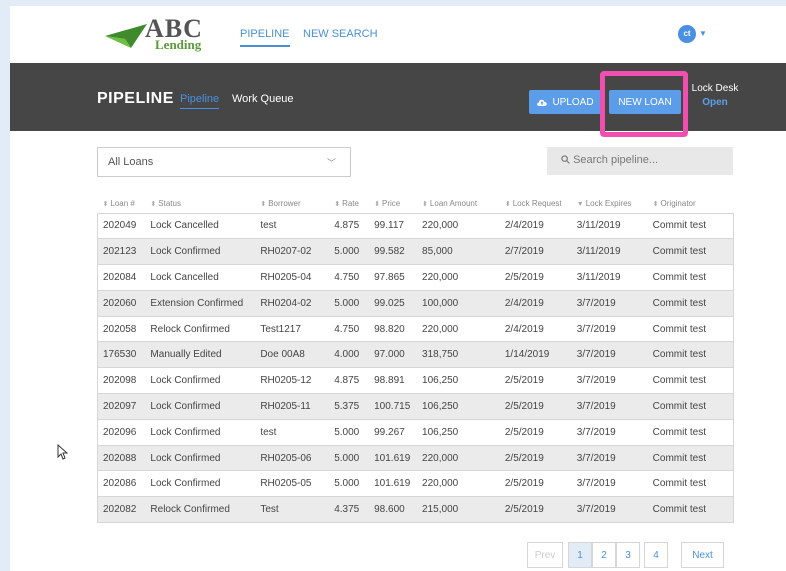  I want to click on col-status: ⬍ Status, so click(200, 204).